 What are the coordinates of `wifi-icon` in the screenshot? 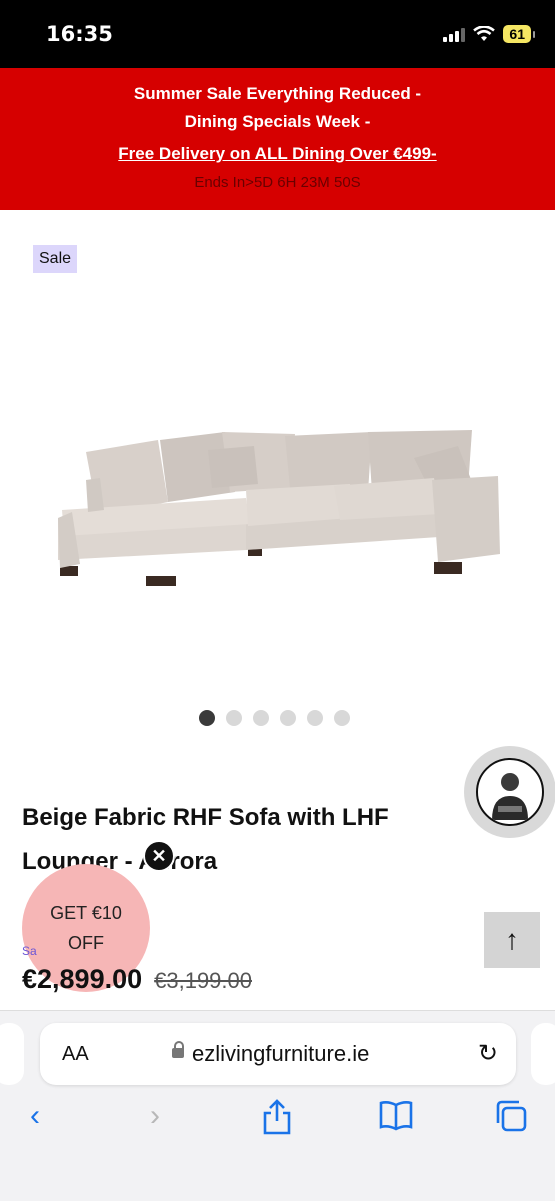 It's located at (484, 33).